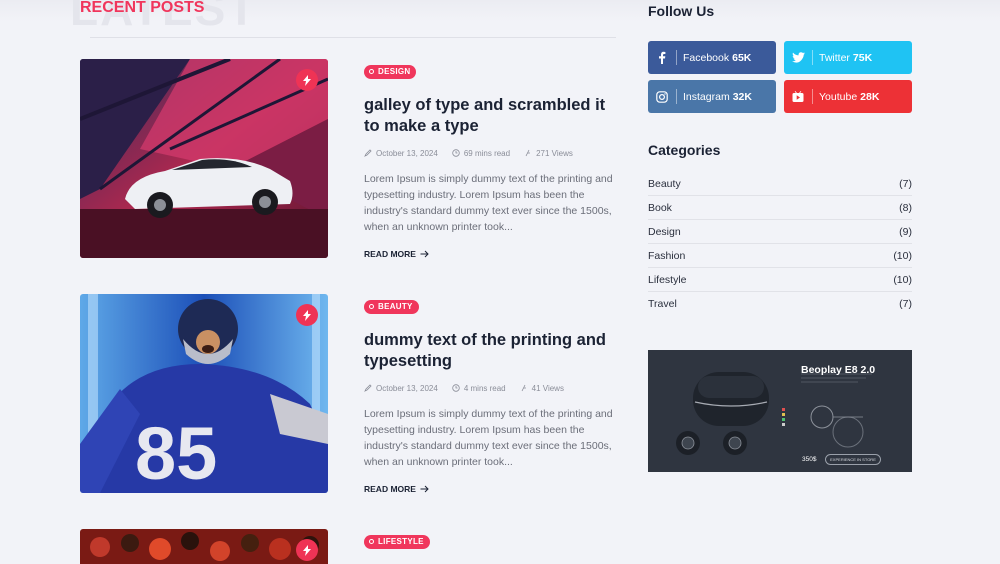  Describe the element at coordinates (862, 57) in the screenshot. I see `social-count: 75K` at that location.